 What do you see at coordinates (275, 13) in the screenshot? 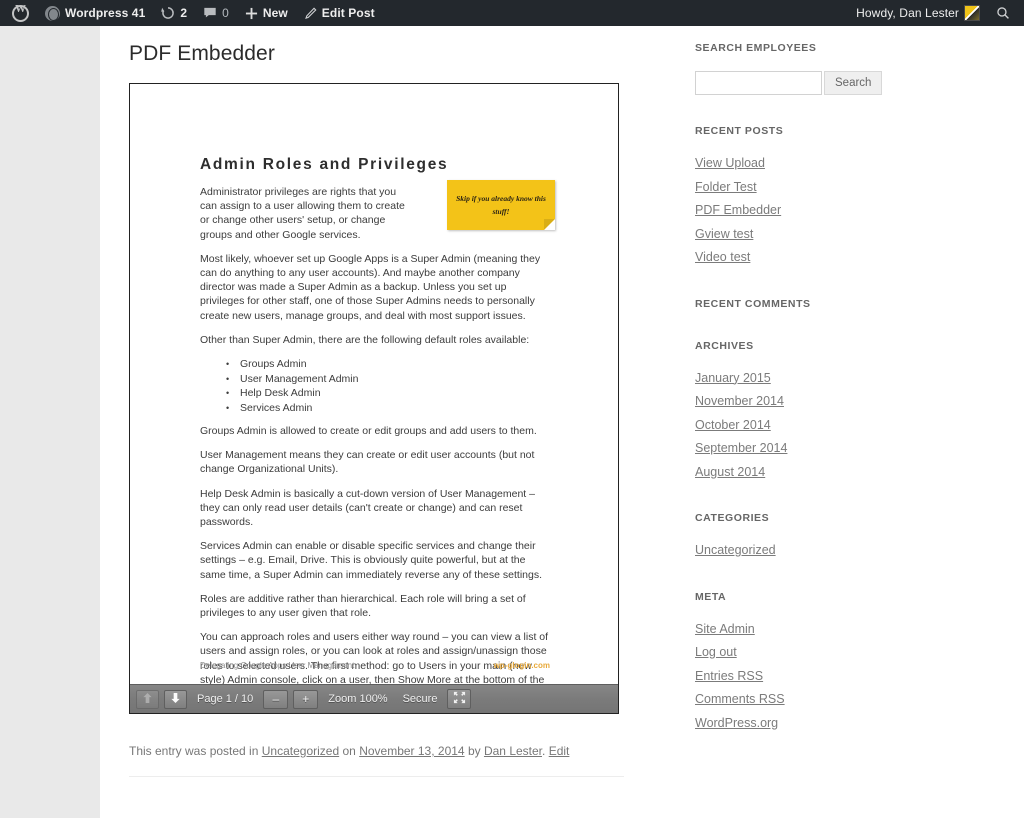
I see `new-label: New` at bounding box center [275, 13].